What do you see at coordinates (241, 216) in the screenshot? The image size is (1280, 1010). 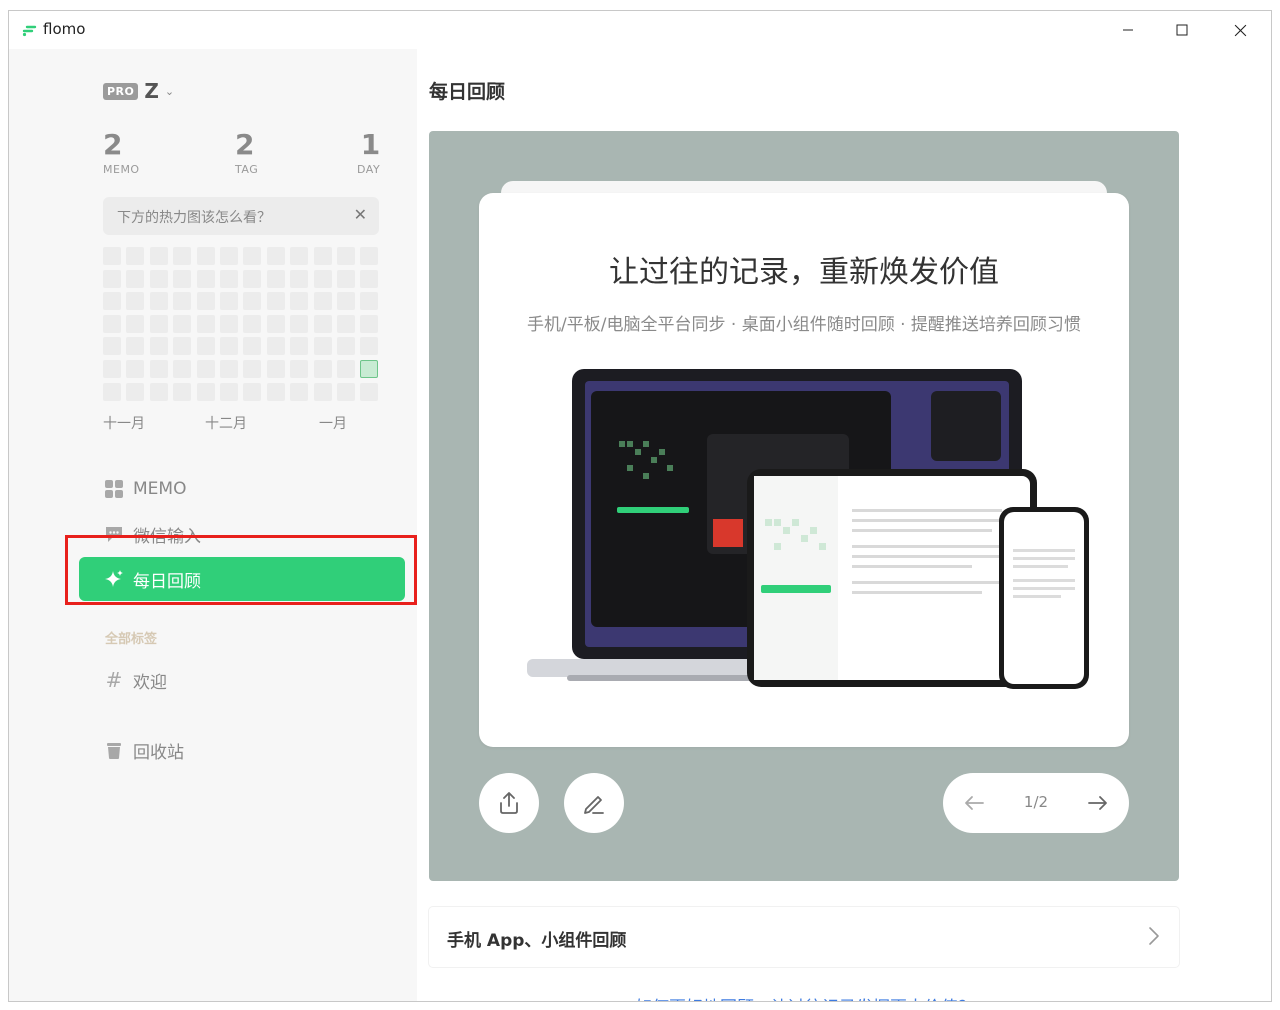 I see `heatmap-tip: 下方的热力图该怎么看？ ✕` at bounding box center [241, 216].